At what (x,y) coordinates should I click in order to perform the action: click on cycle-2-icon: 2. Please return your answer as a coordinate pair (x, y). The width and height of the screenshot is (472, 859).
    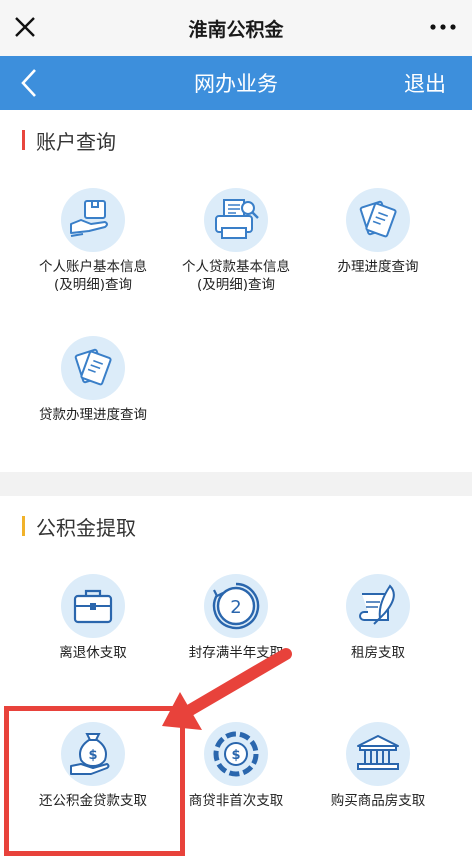
    Looking at the image, I should click on (236, 606).